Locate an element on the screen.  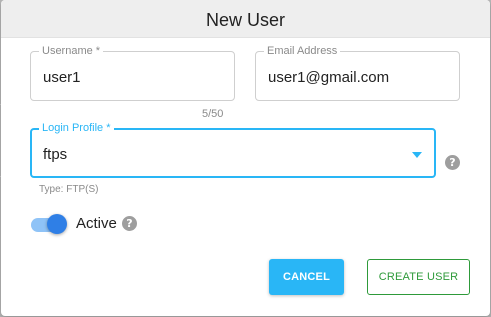
email-input is located at coordinates (353, 78).